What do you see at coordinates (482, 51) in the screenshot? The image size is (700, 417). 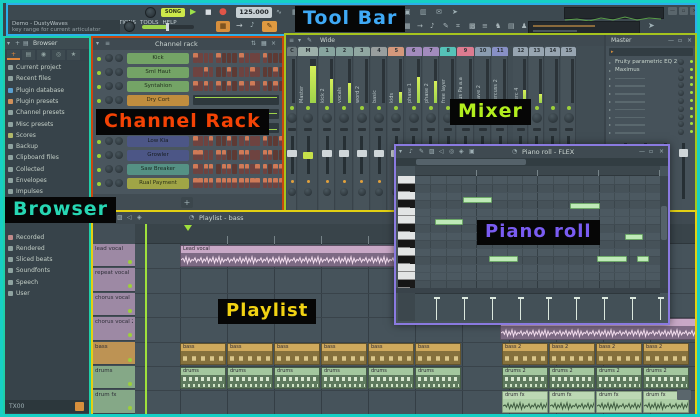 I see `mixer-track-tab: 10` at bounding box center [482, 51].